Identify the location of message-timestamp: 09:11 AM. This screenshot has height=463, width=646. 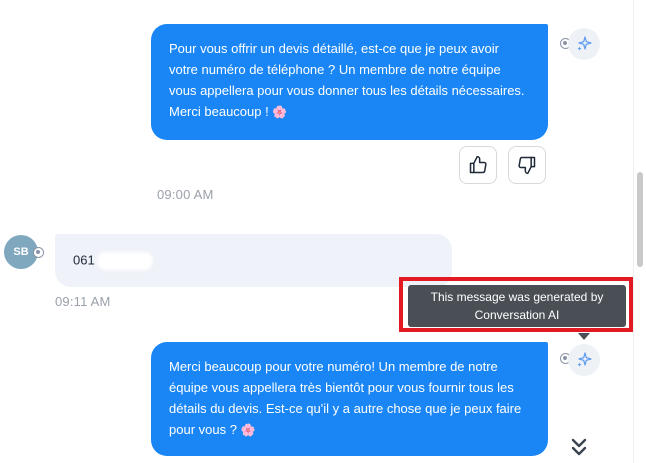
(83, 301).